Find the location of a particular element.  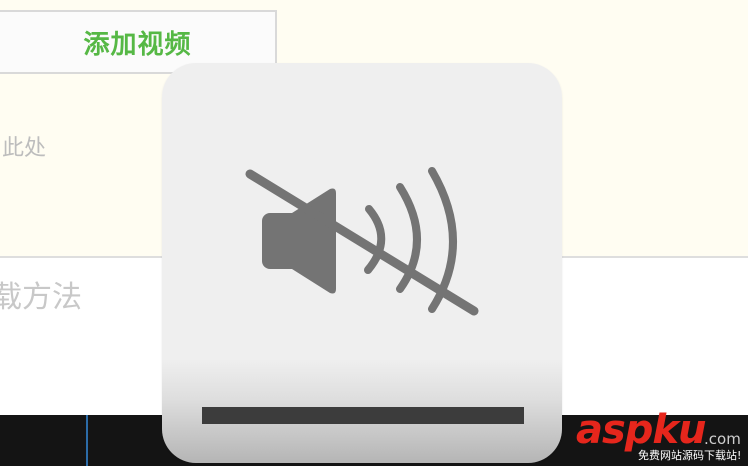

drop-hint-text: 此处 is located at coordinates (24, 148).